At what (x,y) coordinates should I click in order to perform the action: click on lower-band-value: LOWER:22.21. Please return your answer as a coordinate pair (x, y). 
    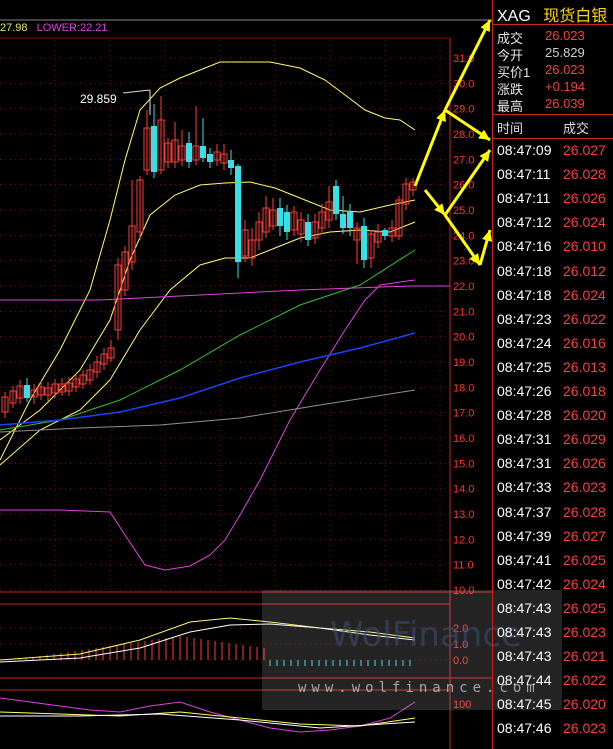
    Looking at the image, I should click on (72, 28).